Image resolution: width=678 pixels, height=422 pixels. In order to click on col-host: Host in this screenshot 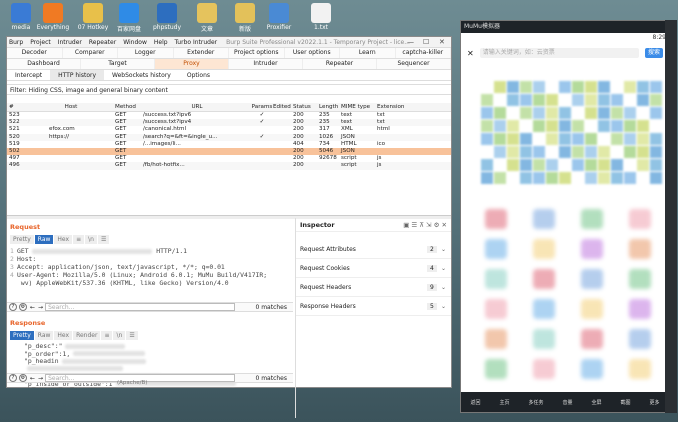, I will do `click(71, 107)`.